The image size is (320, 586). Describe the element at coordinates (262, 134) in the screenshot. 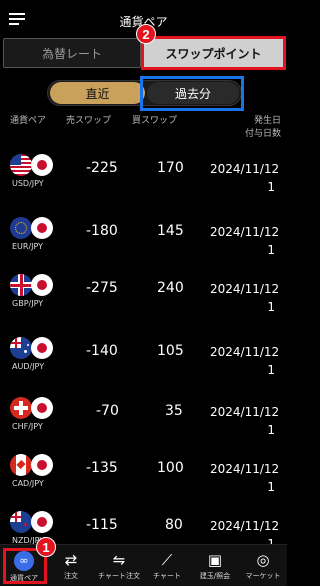

I see `col-date-line2: 付与日数` at that location.